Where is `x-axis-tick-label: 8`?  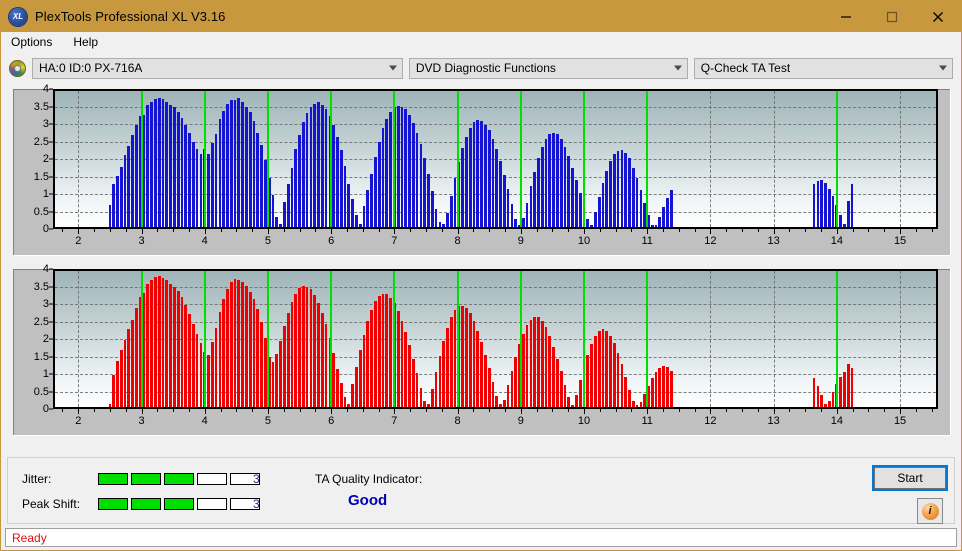
x-axis-tick-label: 8 is located at coordinates (457, 241).